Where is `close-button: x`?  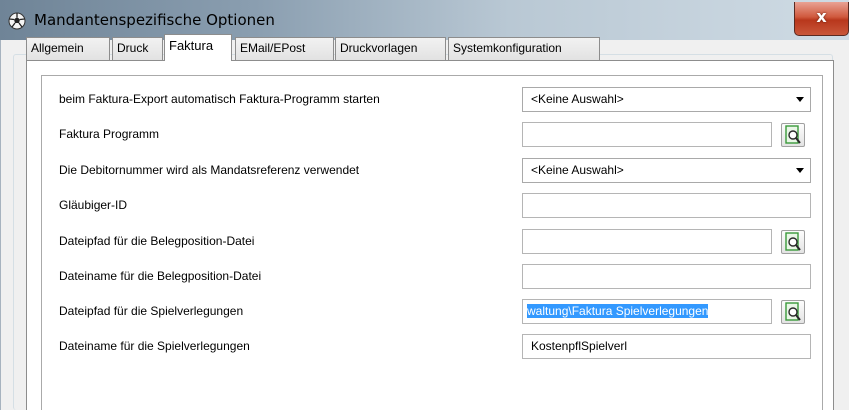
close-button: x is located at coordinates (821, 19).